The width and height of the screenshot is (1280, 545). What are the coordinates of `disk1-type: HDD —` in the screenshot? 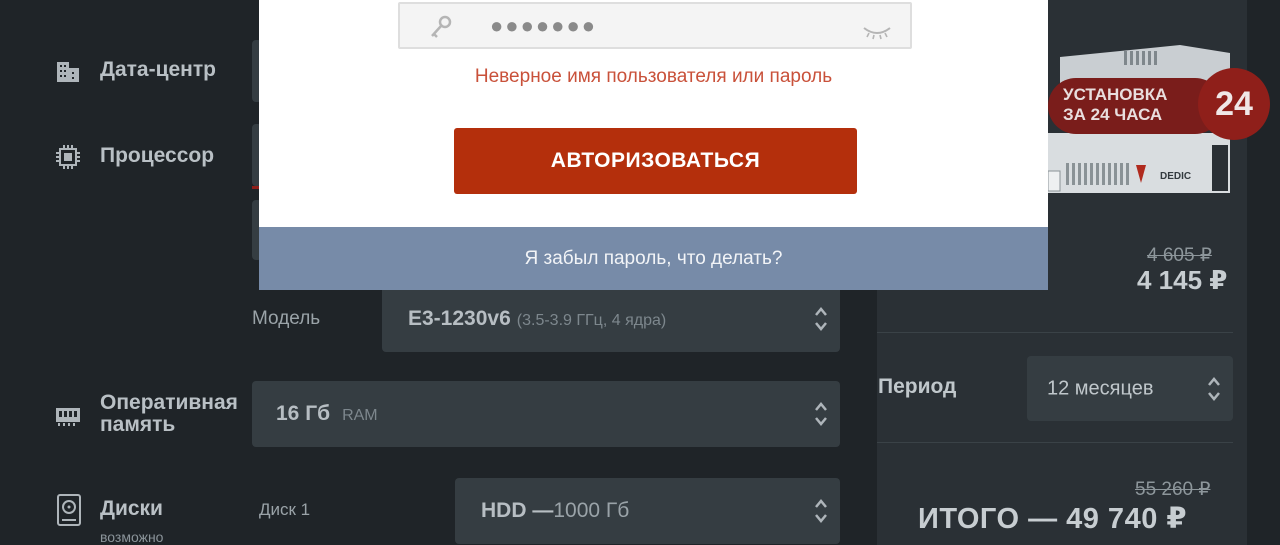 It's located at (517, 510).